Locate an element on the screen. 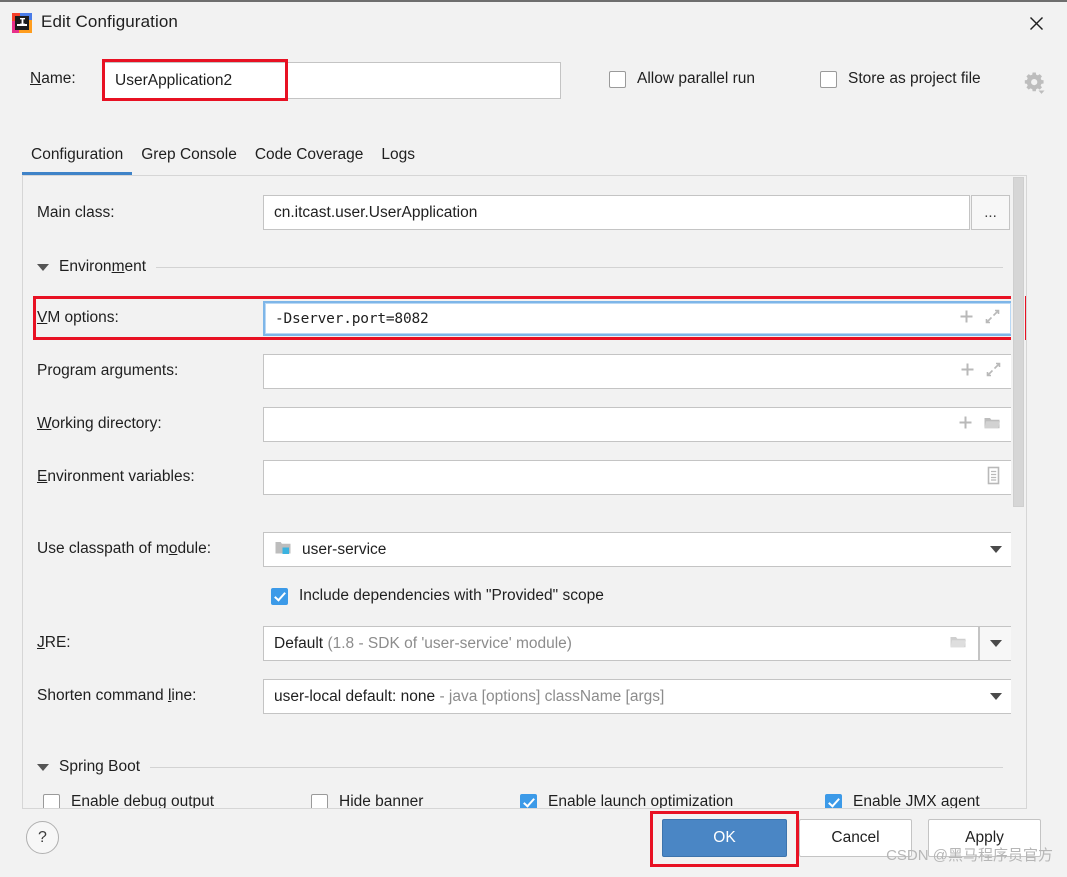 Image resolution: width=1067 pixels, height=877 pixels. use-classpath-of-module-dropdown: user-service is located at coordinates (638, 549).